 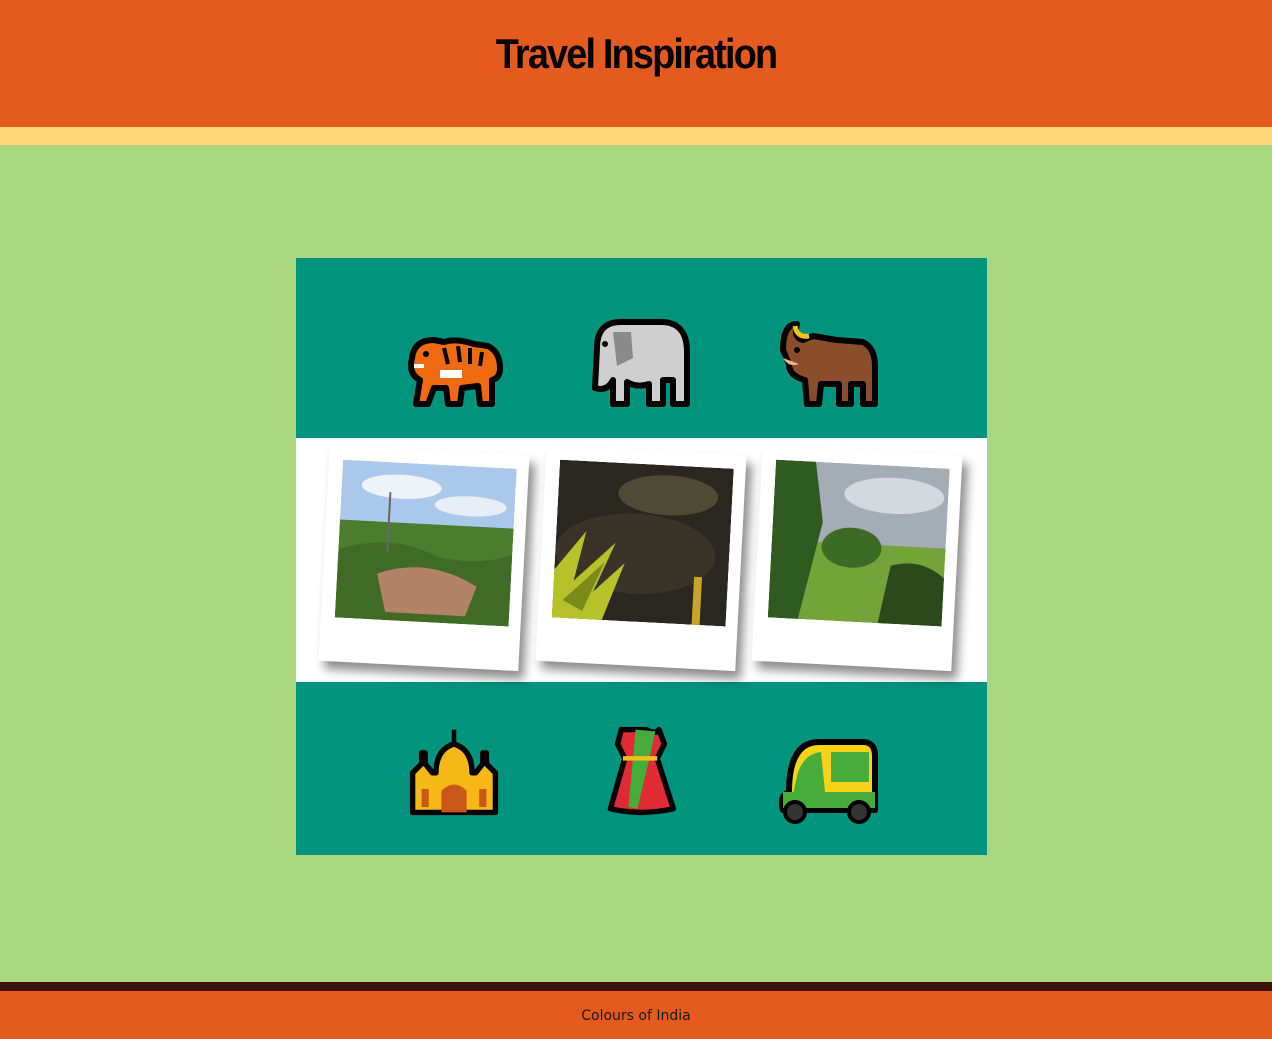 What do you see at coordinates (641, 771) in the screenshot?
I see `sari-icon` at bounding box center [641, 771].